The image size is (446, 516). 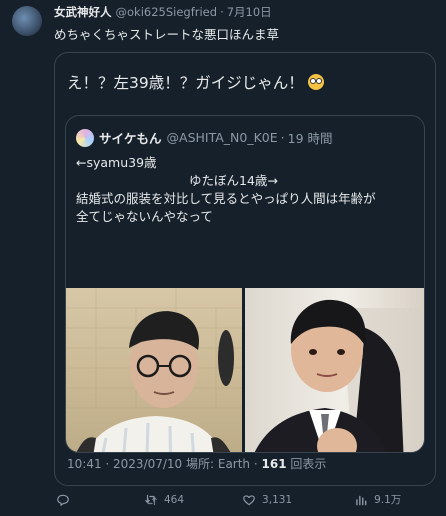 What do you see at coordinates (83, 12) in the screenshot?
I see `author-name: 女武神好人` at bounding box center [83, 12].